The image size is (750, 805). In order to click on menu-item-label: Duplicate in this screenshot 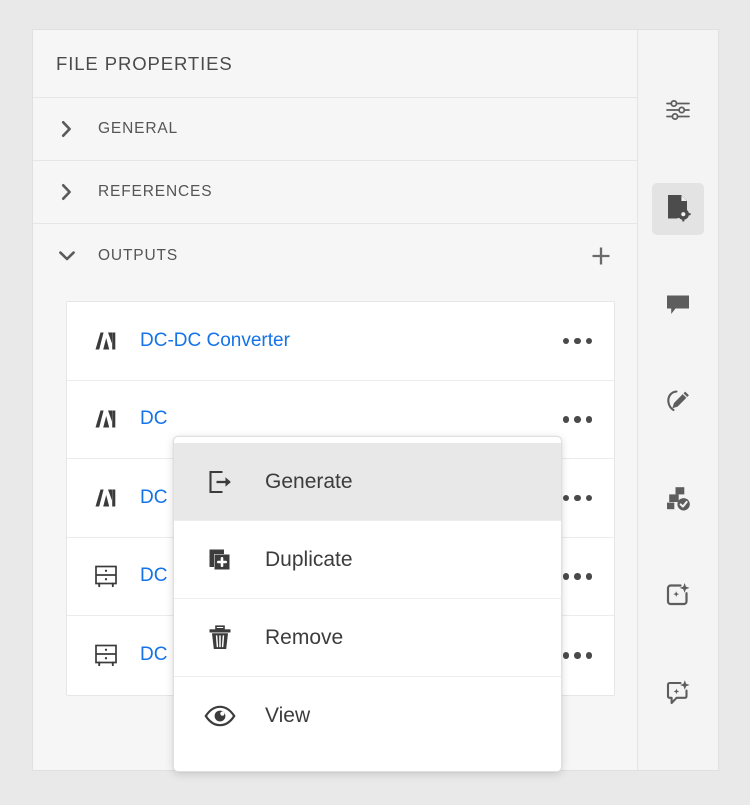, I will do `click(309, 559)`.